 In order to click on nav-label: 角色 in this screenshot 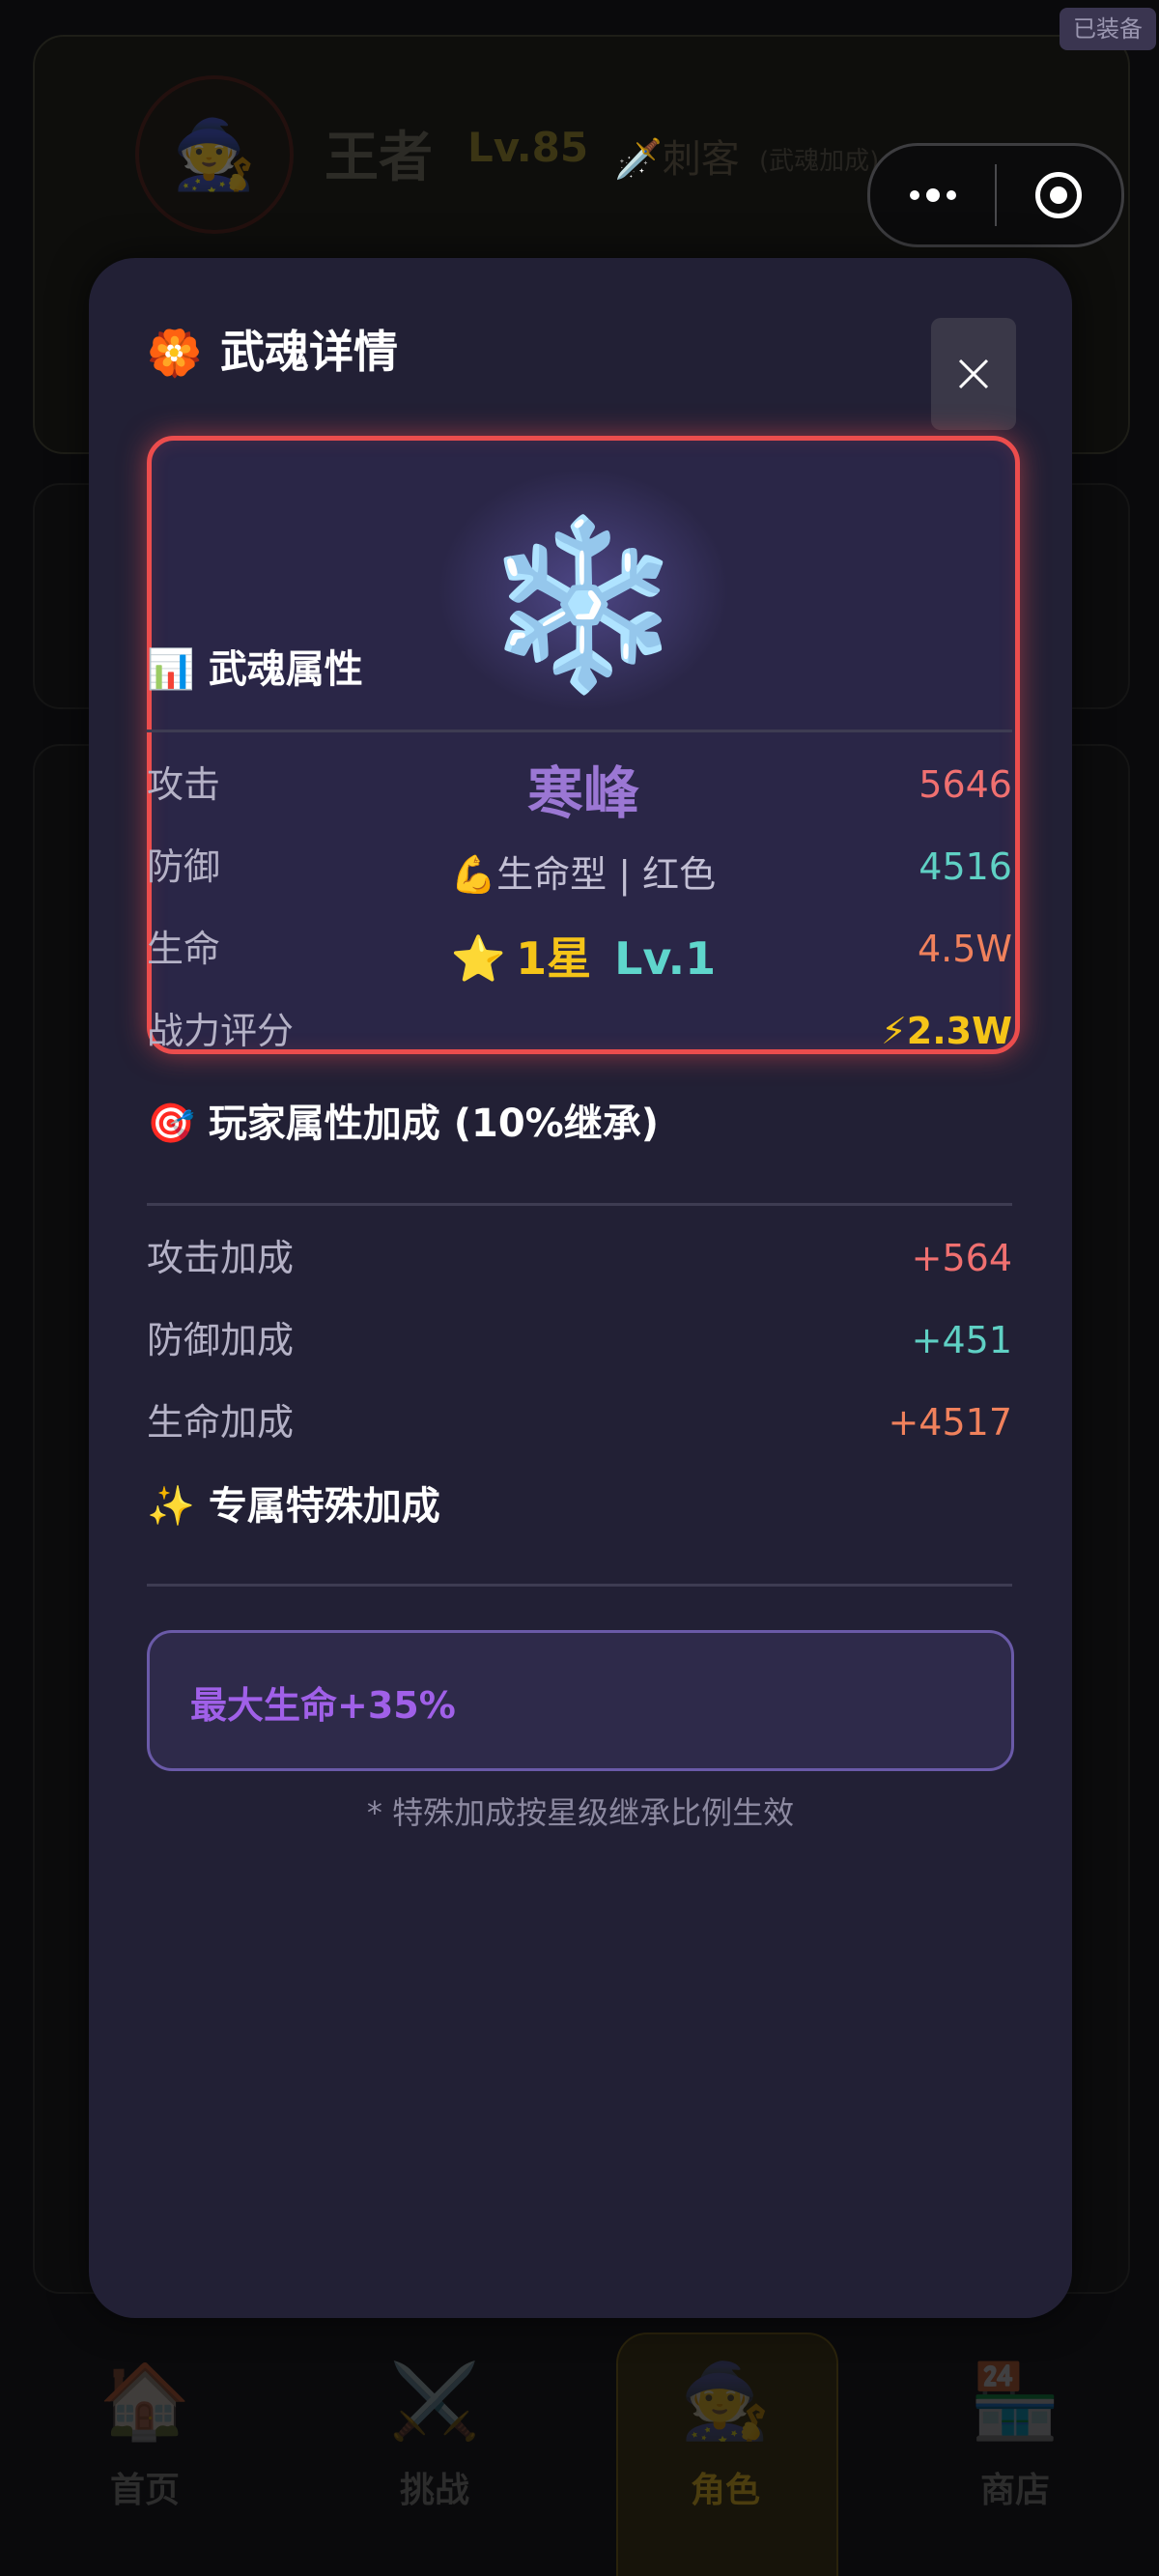, I will do `click(725, 2491)`.